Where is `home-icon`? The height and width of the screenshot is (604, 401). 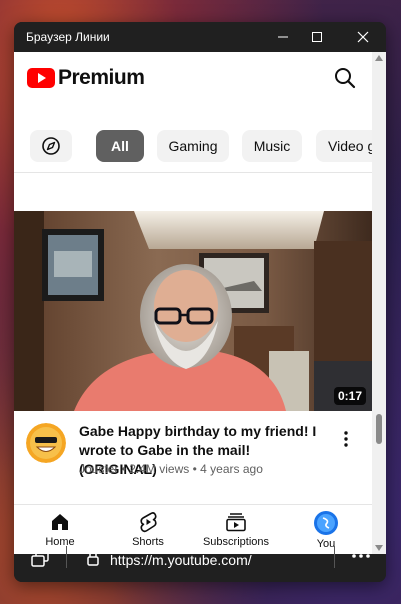 home-icon is located at coordinates (60, 522).